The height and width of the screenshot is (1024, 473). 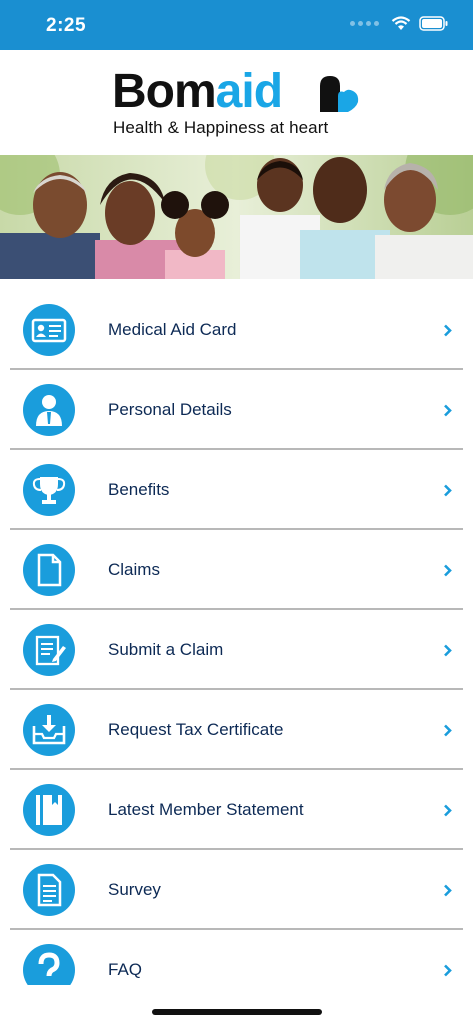 I want to click on brand-logo: Bomaid, so click(x=197, y=91).